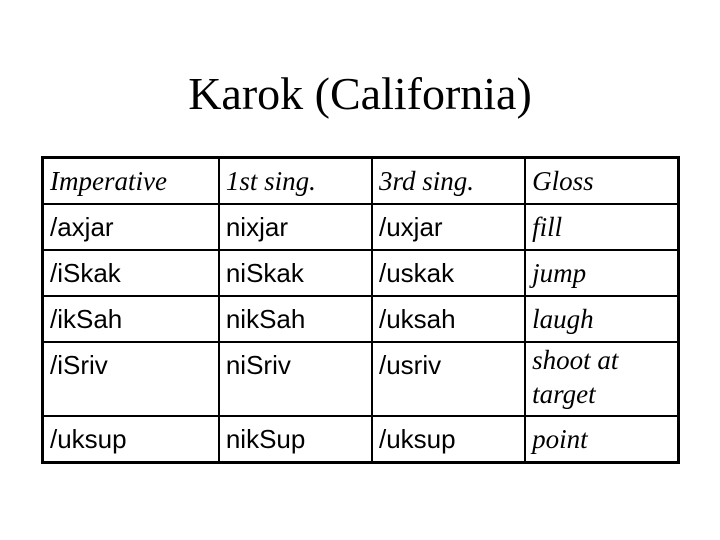  Describe the element at coordinates (130, 439) in the screenshot. I see `cell-imperative: /uksup` at that location.